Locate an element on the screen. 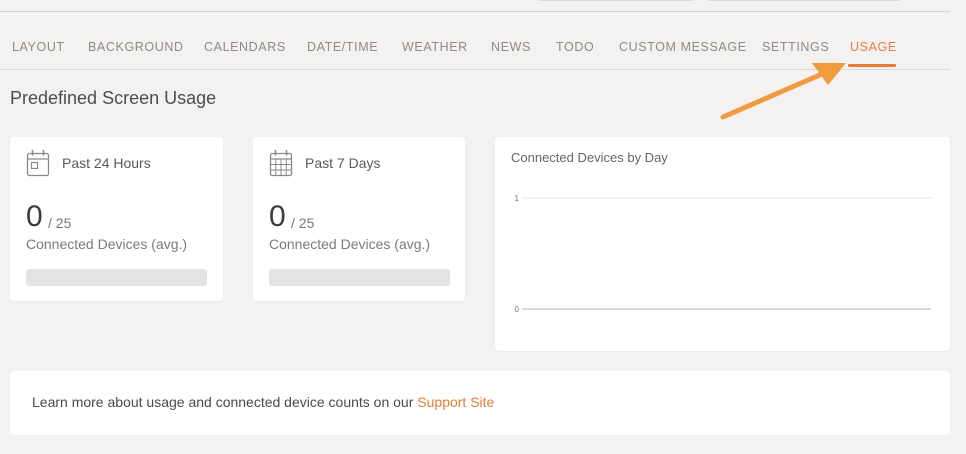 This screenshot has height=454, width=966. tab-date-time: DATE/TIME is located at coordinates (342, 47).